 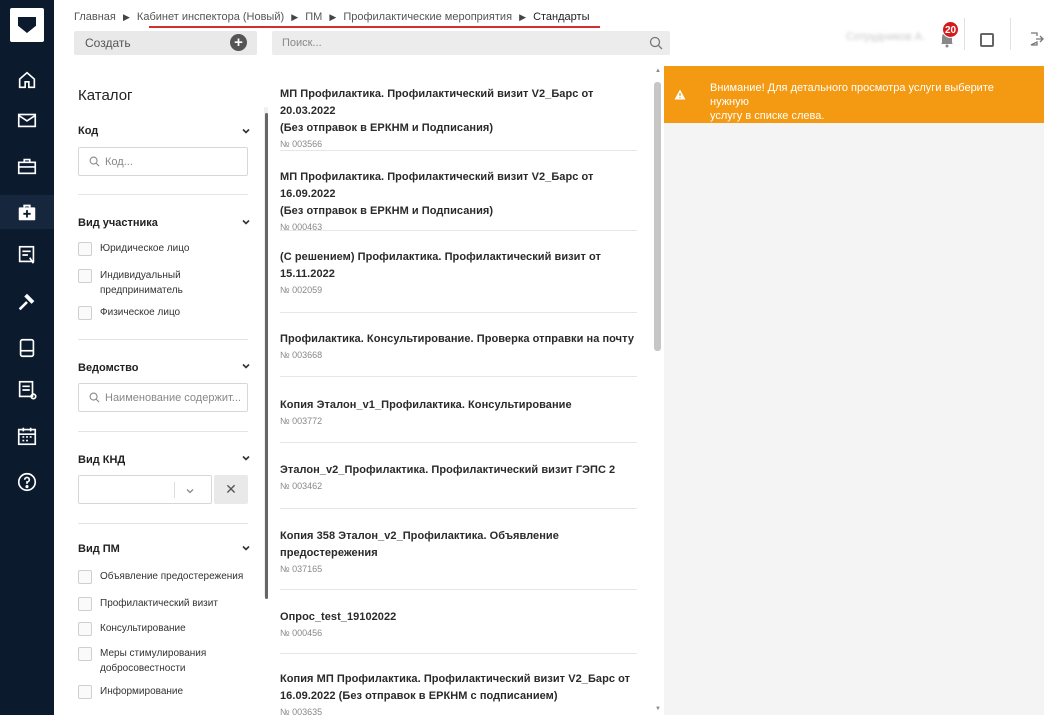 I want to click on scroll-down-icon: ▼, so click(x=658, y=709).